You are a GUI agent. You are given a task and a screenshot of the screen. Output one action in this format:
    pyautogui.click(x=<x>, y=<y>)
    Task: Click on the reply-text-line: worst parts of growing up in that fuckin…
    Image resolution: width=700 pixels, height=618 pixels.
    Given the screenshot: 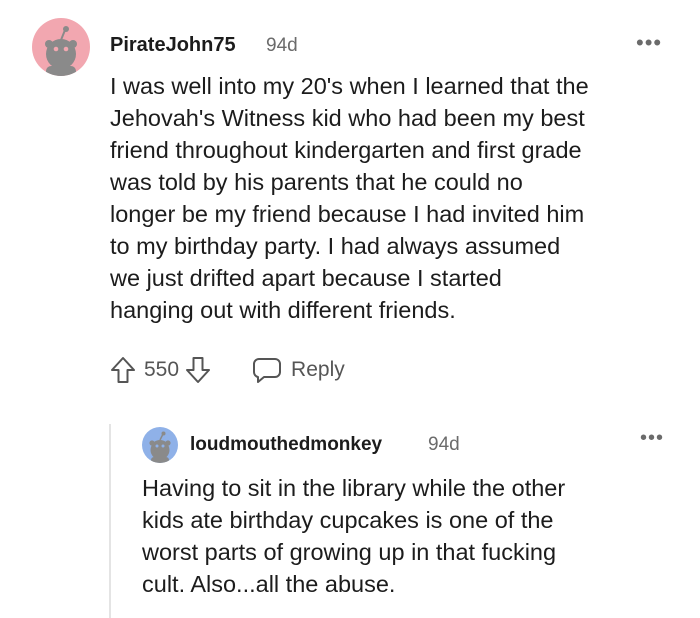 What is the action you would take?
    pyautogui.click(x=349, y=552)
    